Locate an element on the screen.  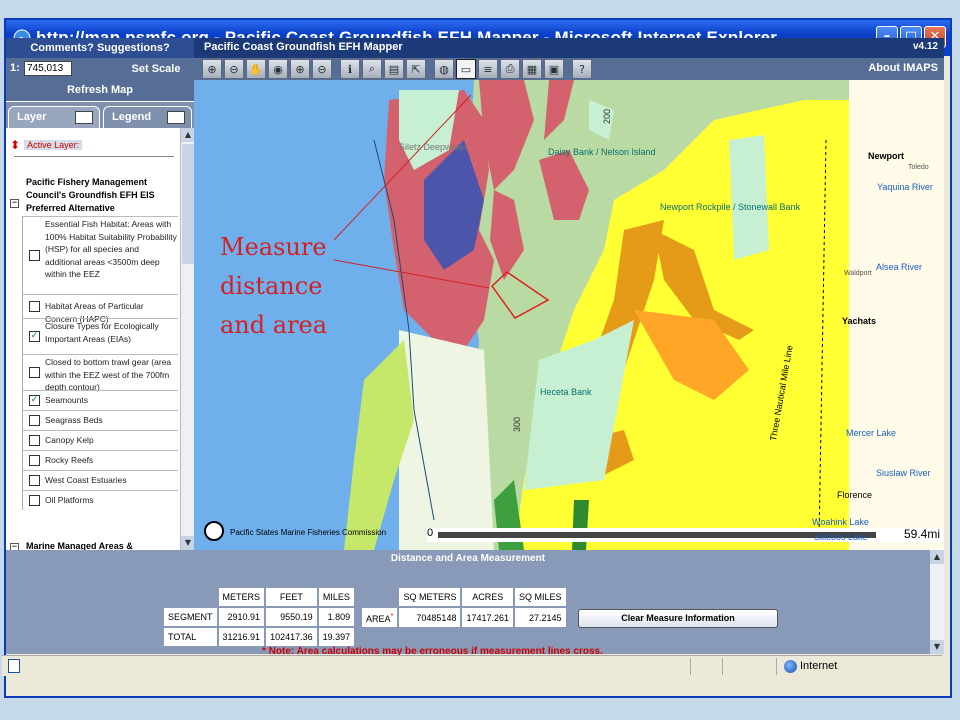
layer-label: Rocky Reefs is located at coordinates (69, 460).